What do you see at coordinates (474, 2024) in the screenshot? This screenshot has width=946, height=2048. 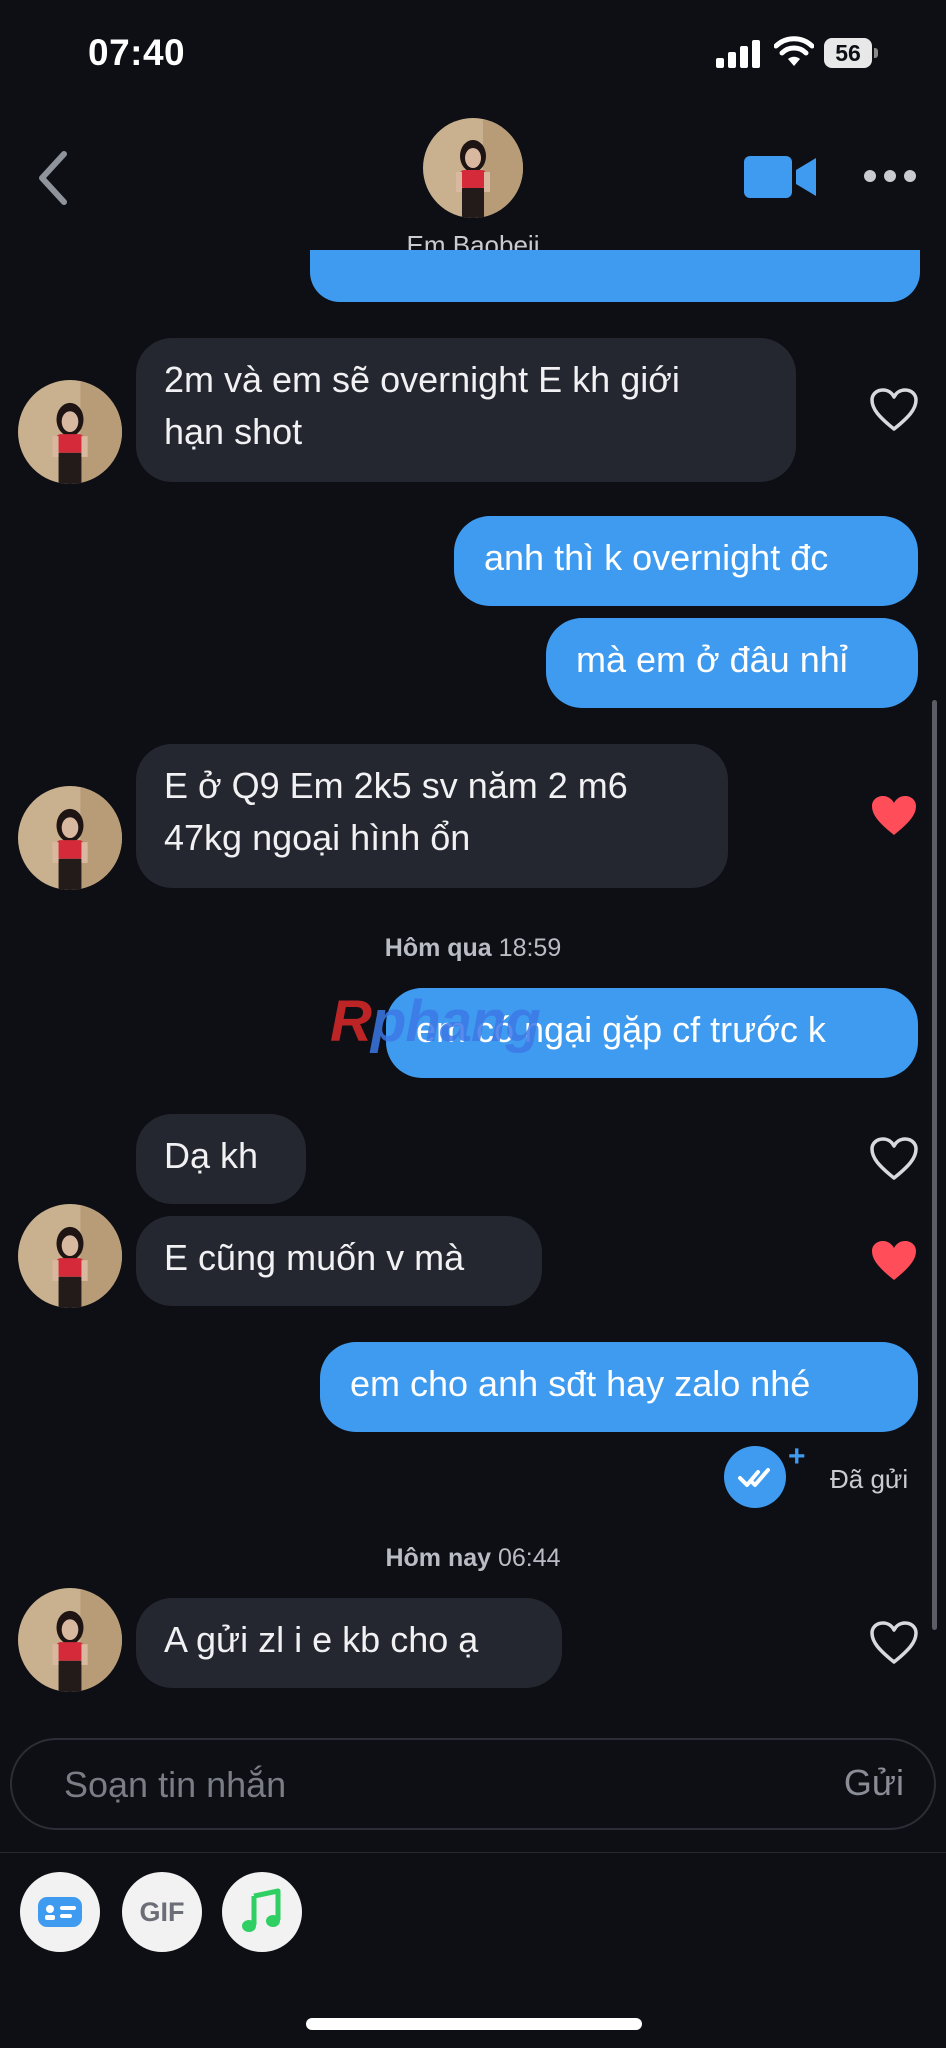 I see `home-indicator` at bounding box center [474, 2024].